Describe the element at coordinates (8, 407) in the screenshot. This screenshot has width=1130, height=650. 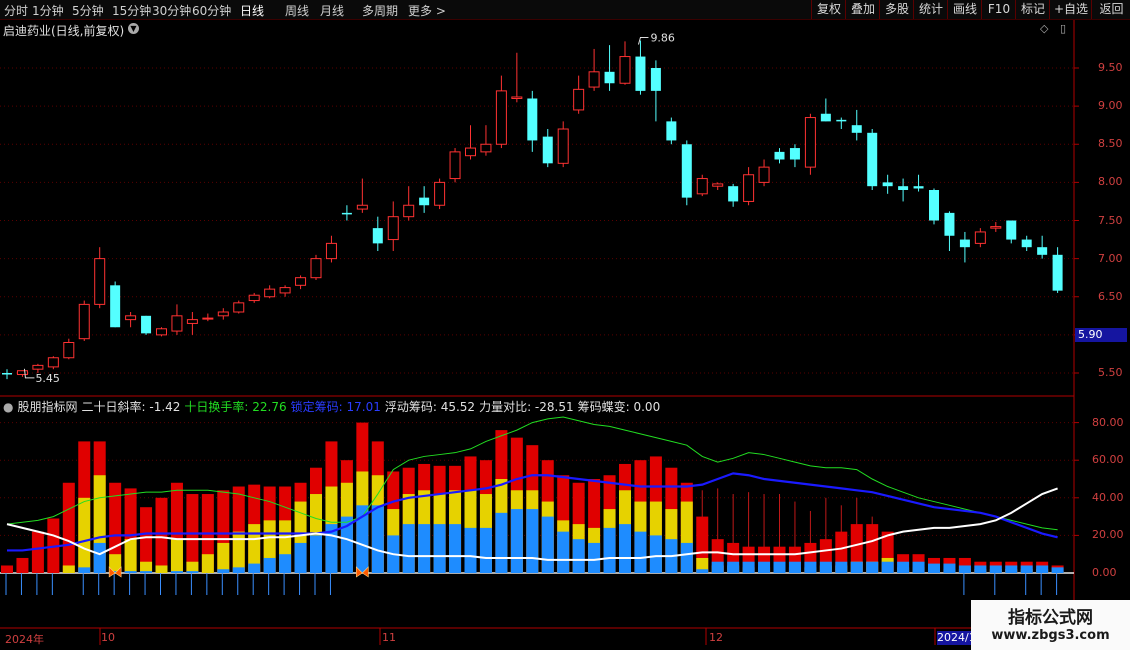
I see `indicator-menu-icon: ●` at that location.